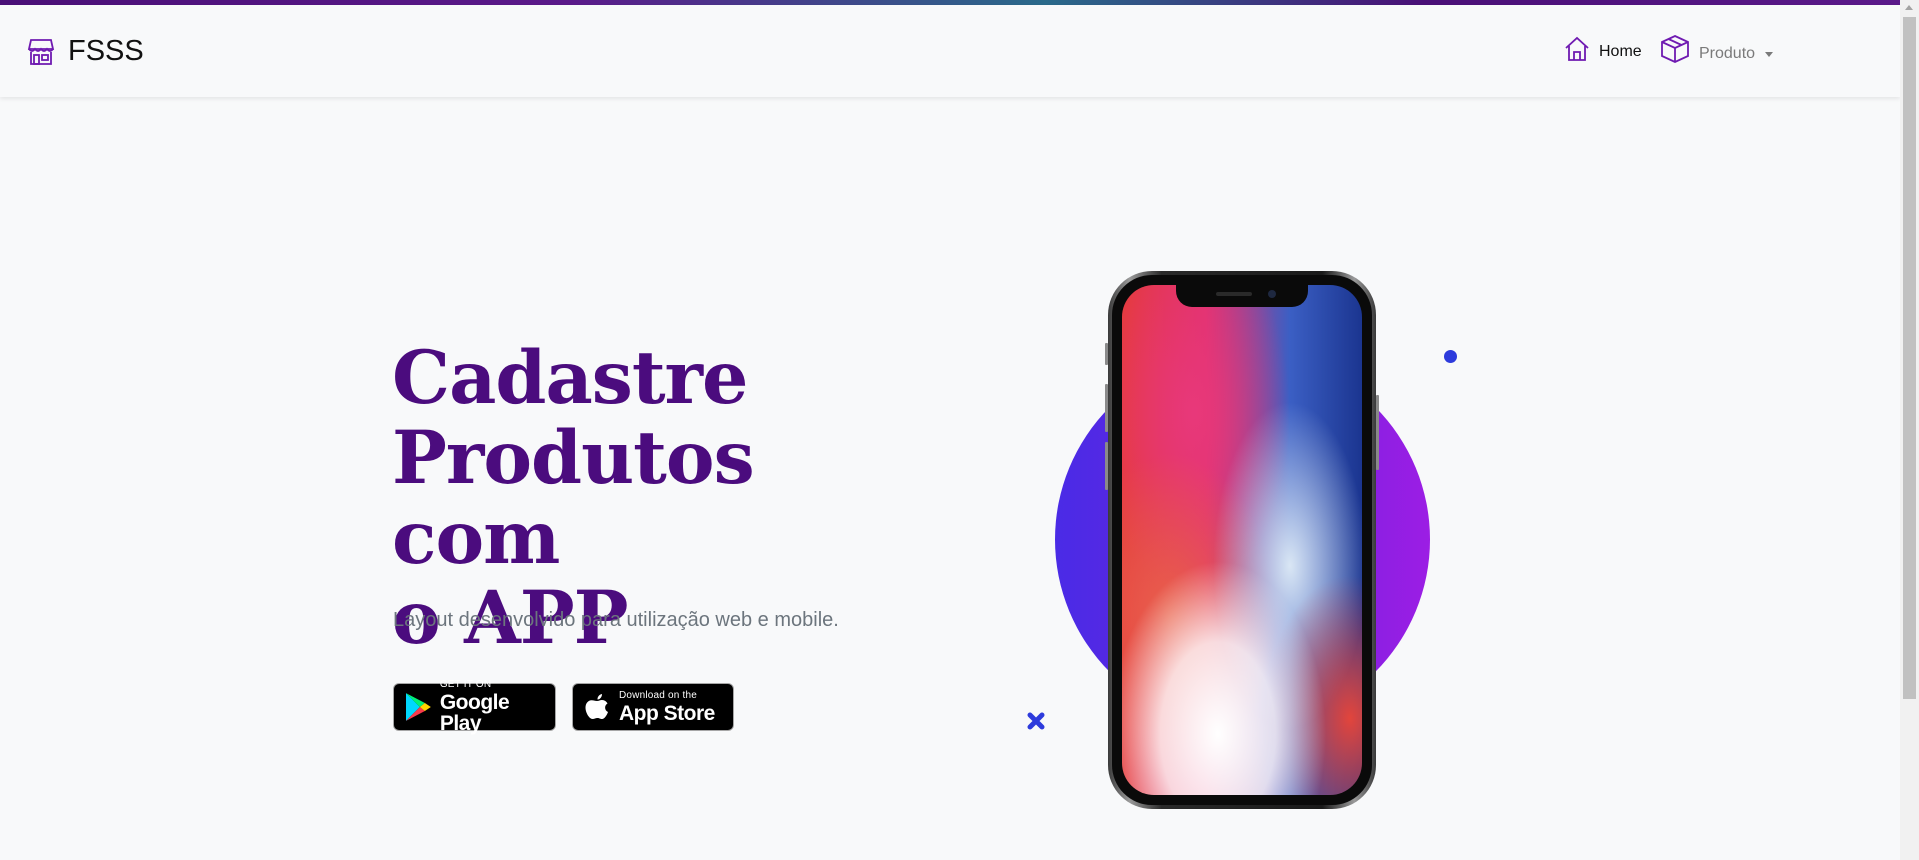 Image resolution: width=1919 pixels, height=860 pixels. Describe the element at coordinates (1909, 358) in the screenshot. I see `scroll-thumb` at that location.